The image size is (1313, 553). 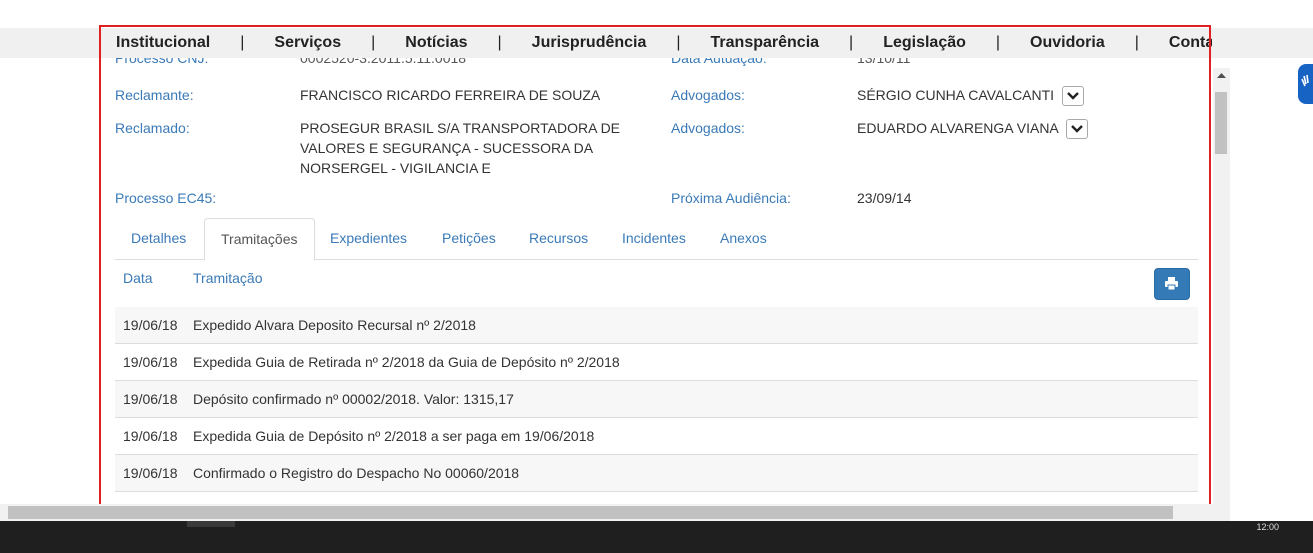 What do you see at coordinates (158, 238) in the screenshot?
I see `tab-detalhes: Detalhes` at bounding box center [158, 238].